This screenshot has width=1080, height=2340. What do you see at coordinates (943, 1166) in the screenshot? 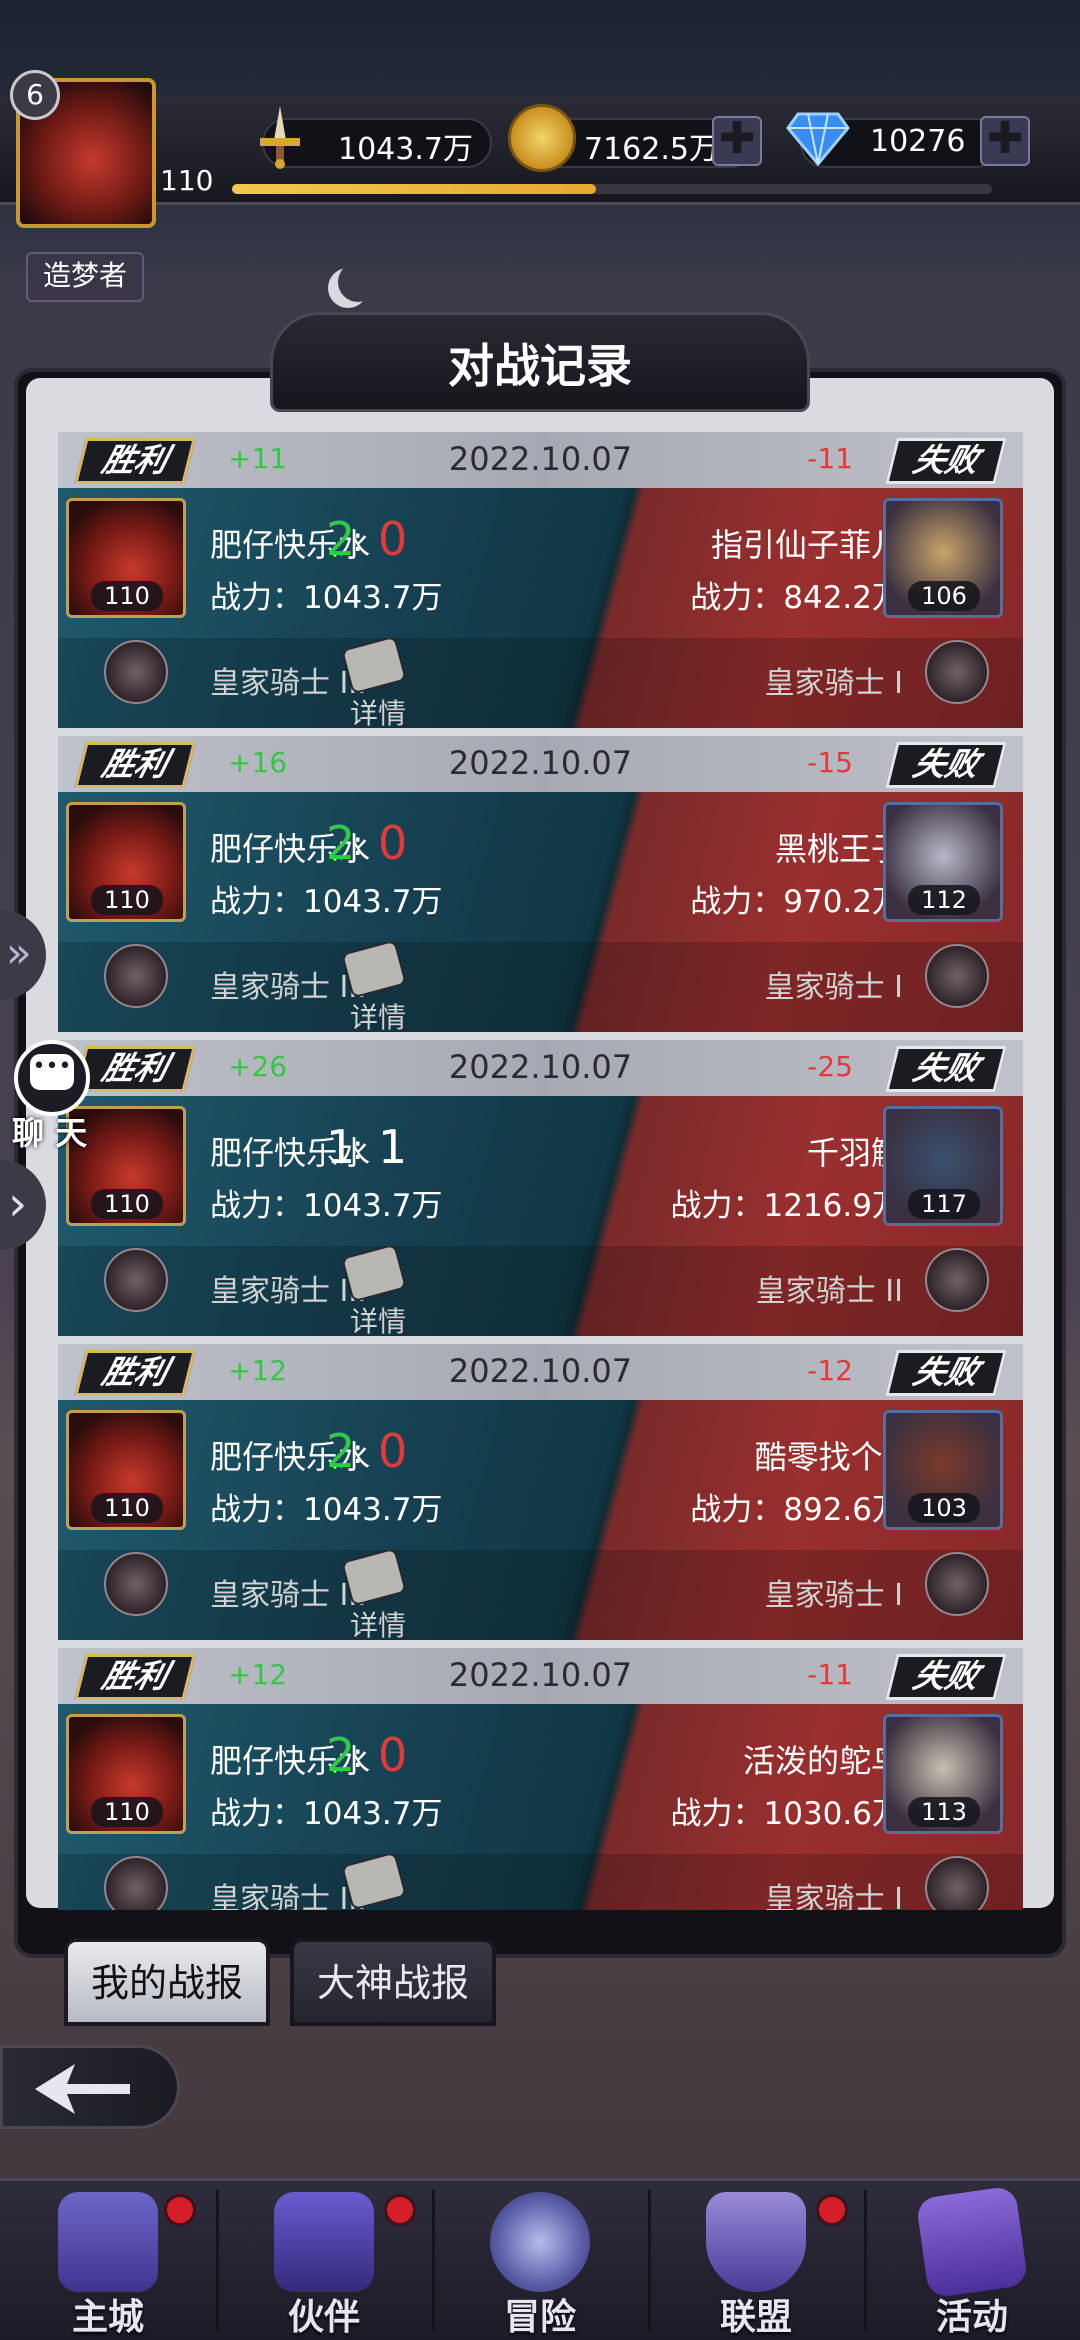
I see `opponent-avatar-thumb: 117` at bounding box center [943, 1166].